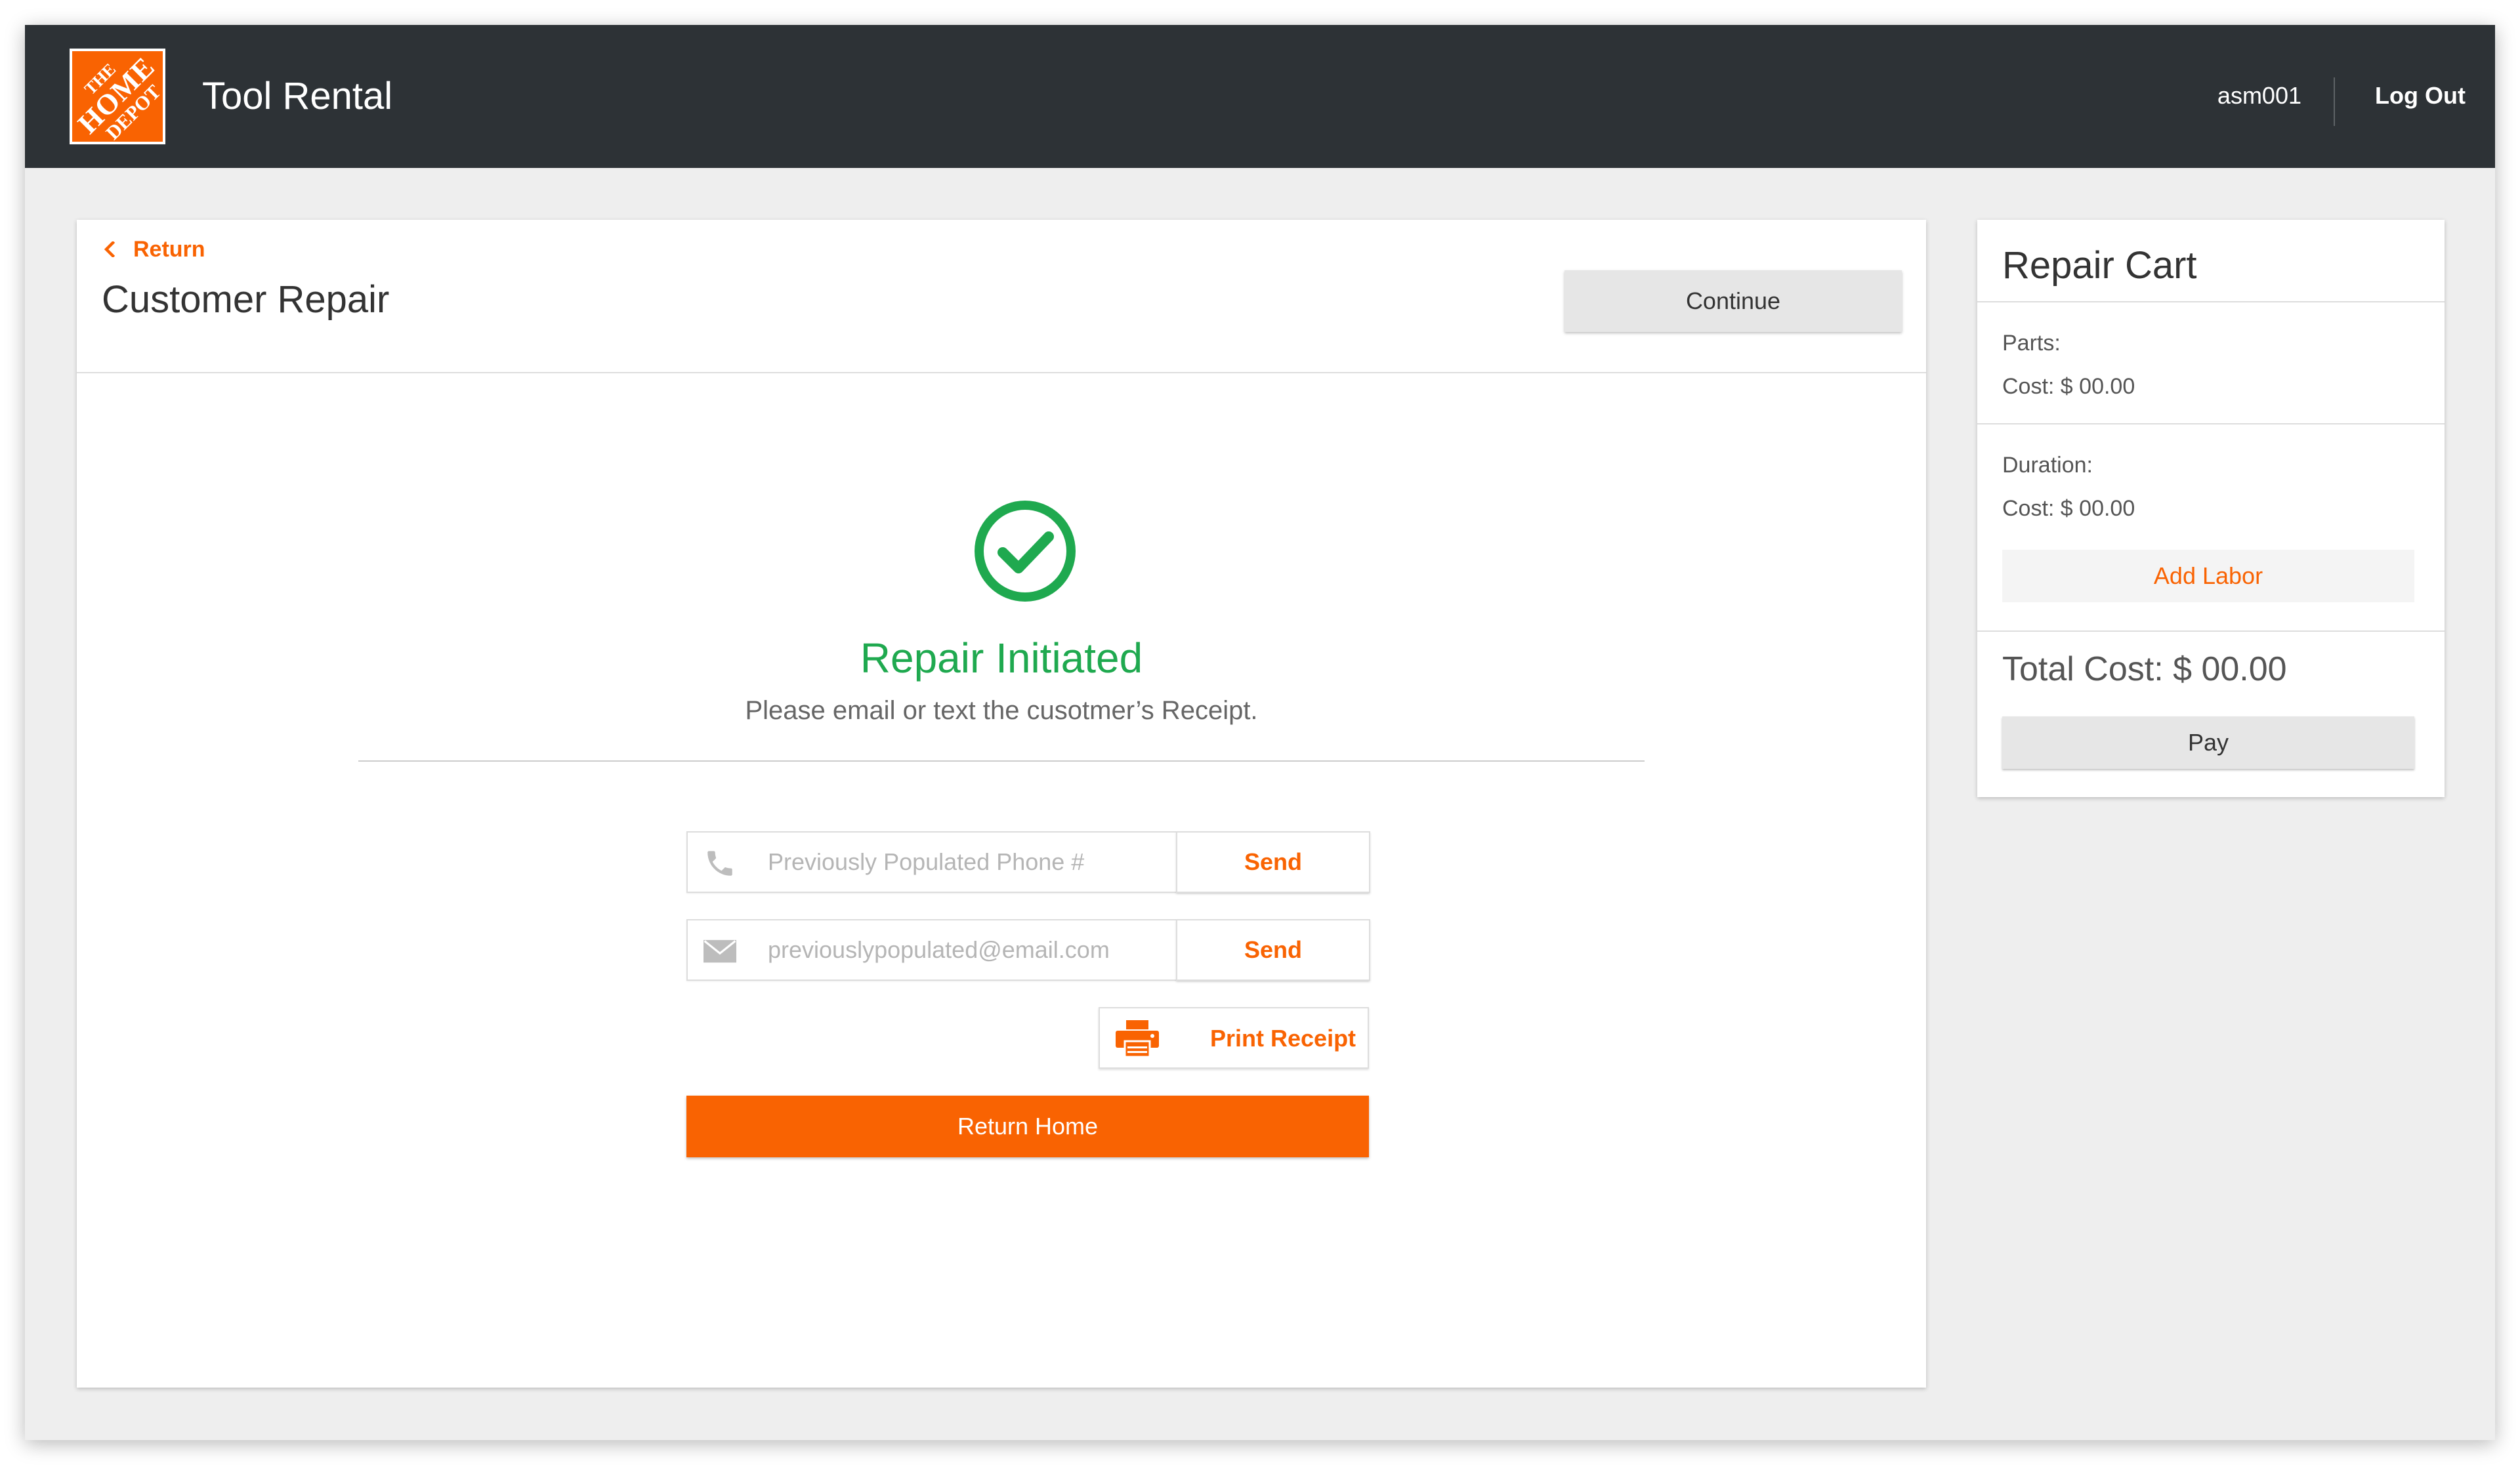  I want to click on status-divider, so click(1001, 761).